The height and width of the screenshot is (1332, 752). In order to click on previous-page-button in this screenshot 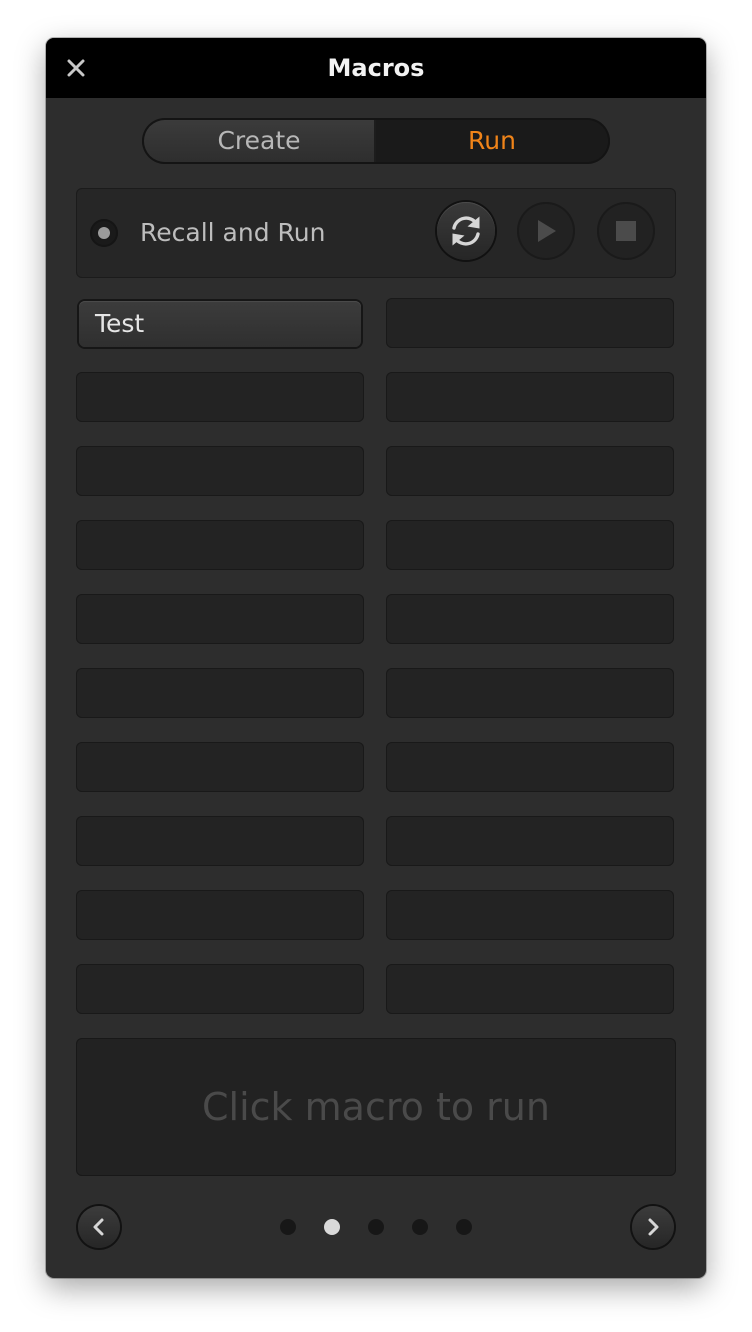, I will do `click(99, 1227)`.